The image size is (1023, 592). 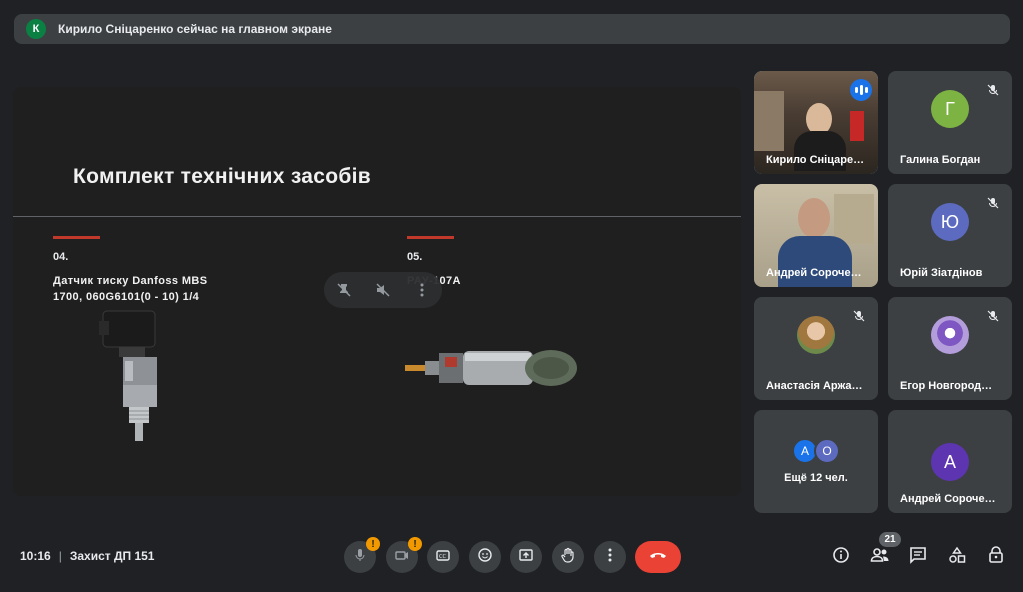 What do you see at coordinates (940, 160) in the screenshot?
I see `participant-name: Галина Богдан` at bounding box center [940, 160].